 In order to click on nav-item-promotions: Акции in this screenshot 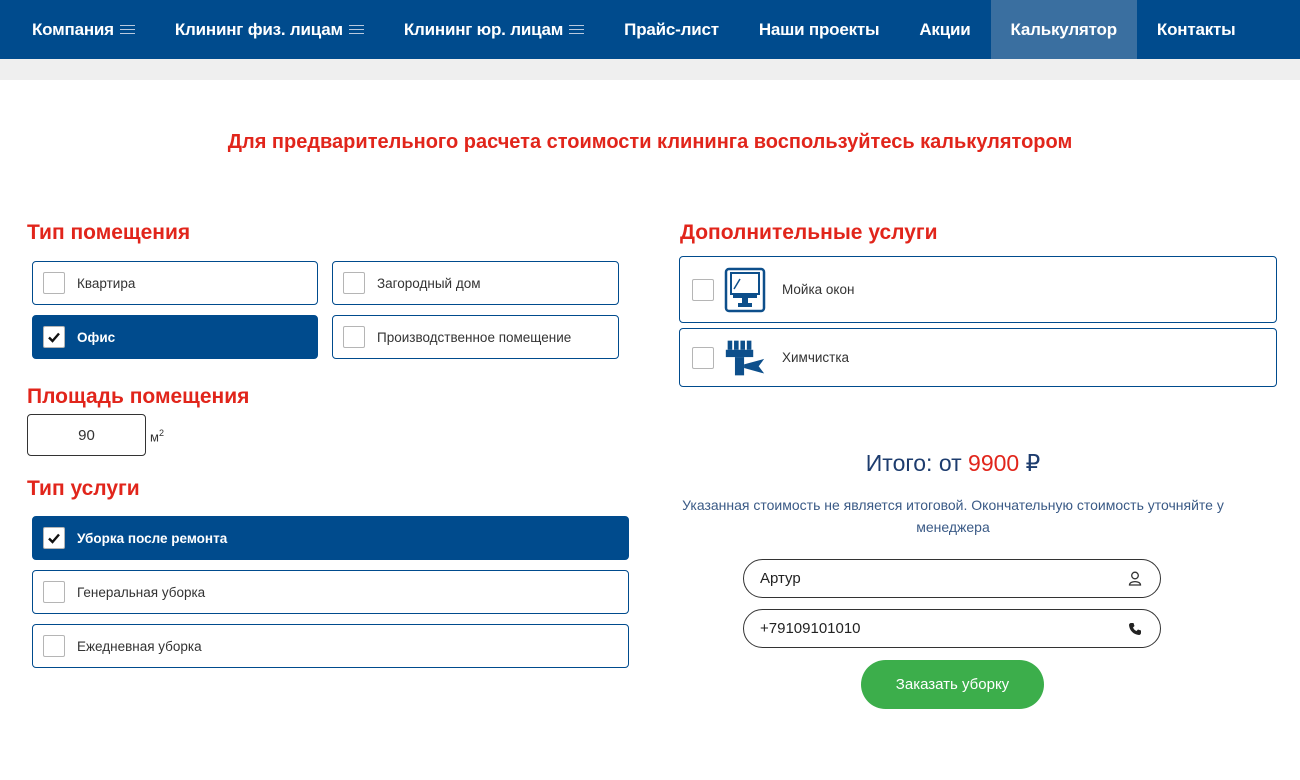, I will do `click(944, 29)`.